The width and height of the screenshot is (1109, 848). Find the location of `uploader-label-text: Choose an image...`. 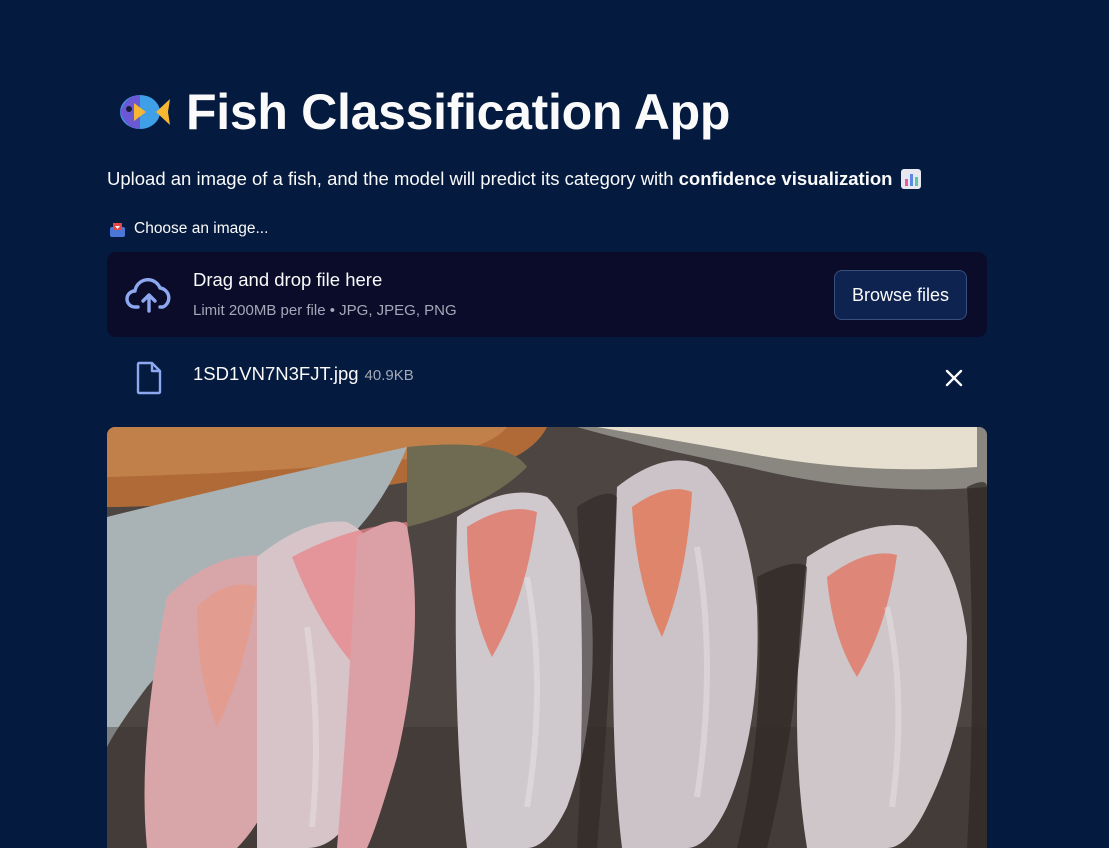

uploader-label-text: Choose an image... is located at coordinates (201, 228).